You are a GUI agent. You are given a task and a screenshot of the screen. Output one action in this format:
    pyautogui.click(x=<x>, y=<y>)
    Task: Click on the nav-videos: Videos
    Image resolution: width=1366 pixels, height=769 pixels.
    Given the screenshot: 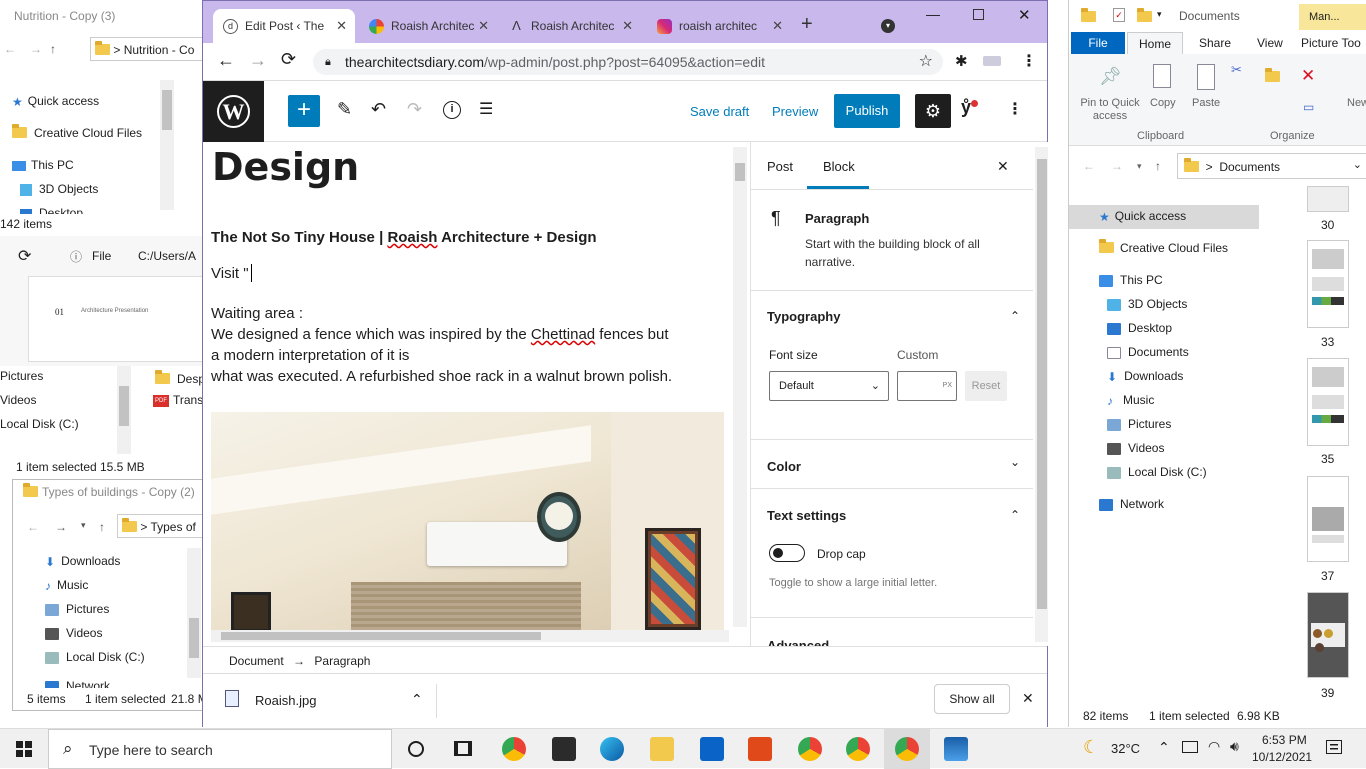 What is the action you would take?
    pyautogui.click(x=73, y=633)
    